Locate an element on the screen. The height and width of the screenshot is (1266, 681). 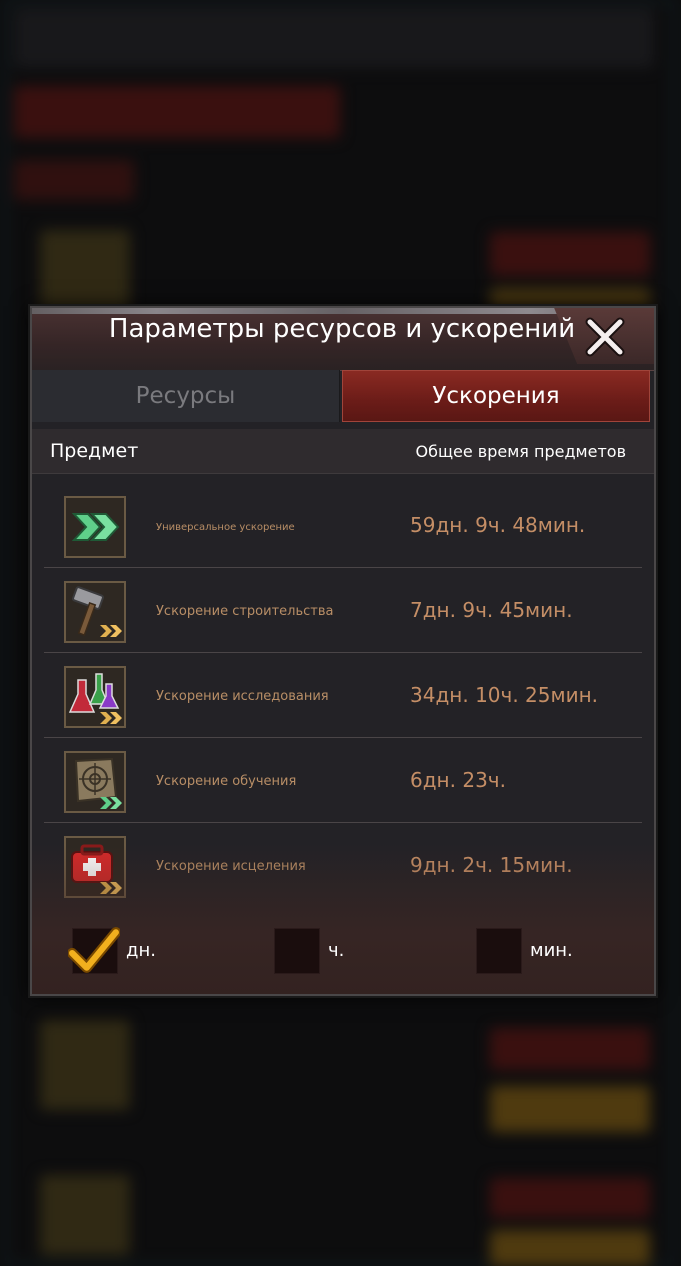
close-icon is located at coordinates (605, 337).